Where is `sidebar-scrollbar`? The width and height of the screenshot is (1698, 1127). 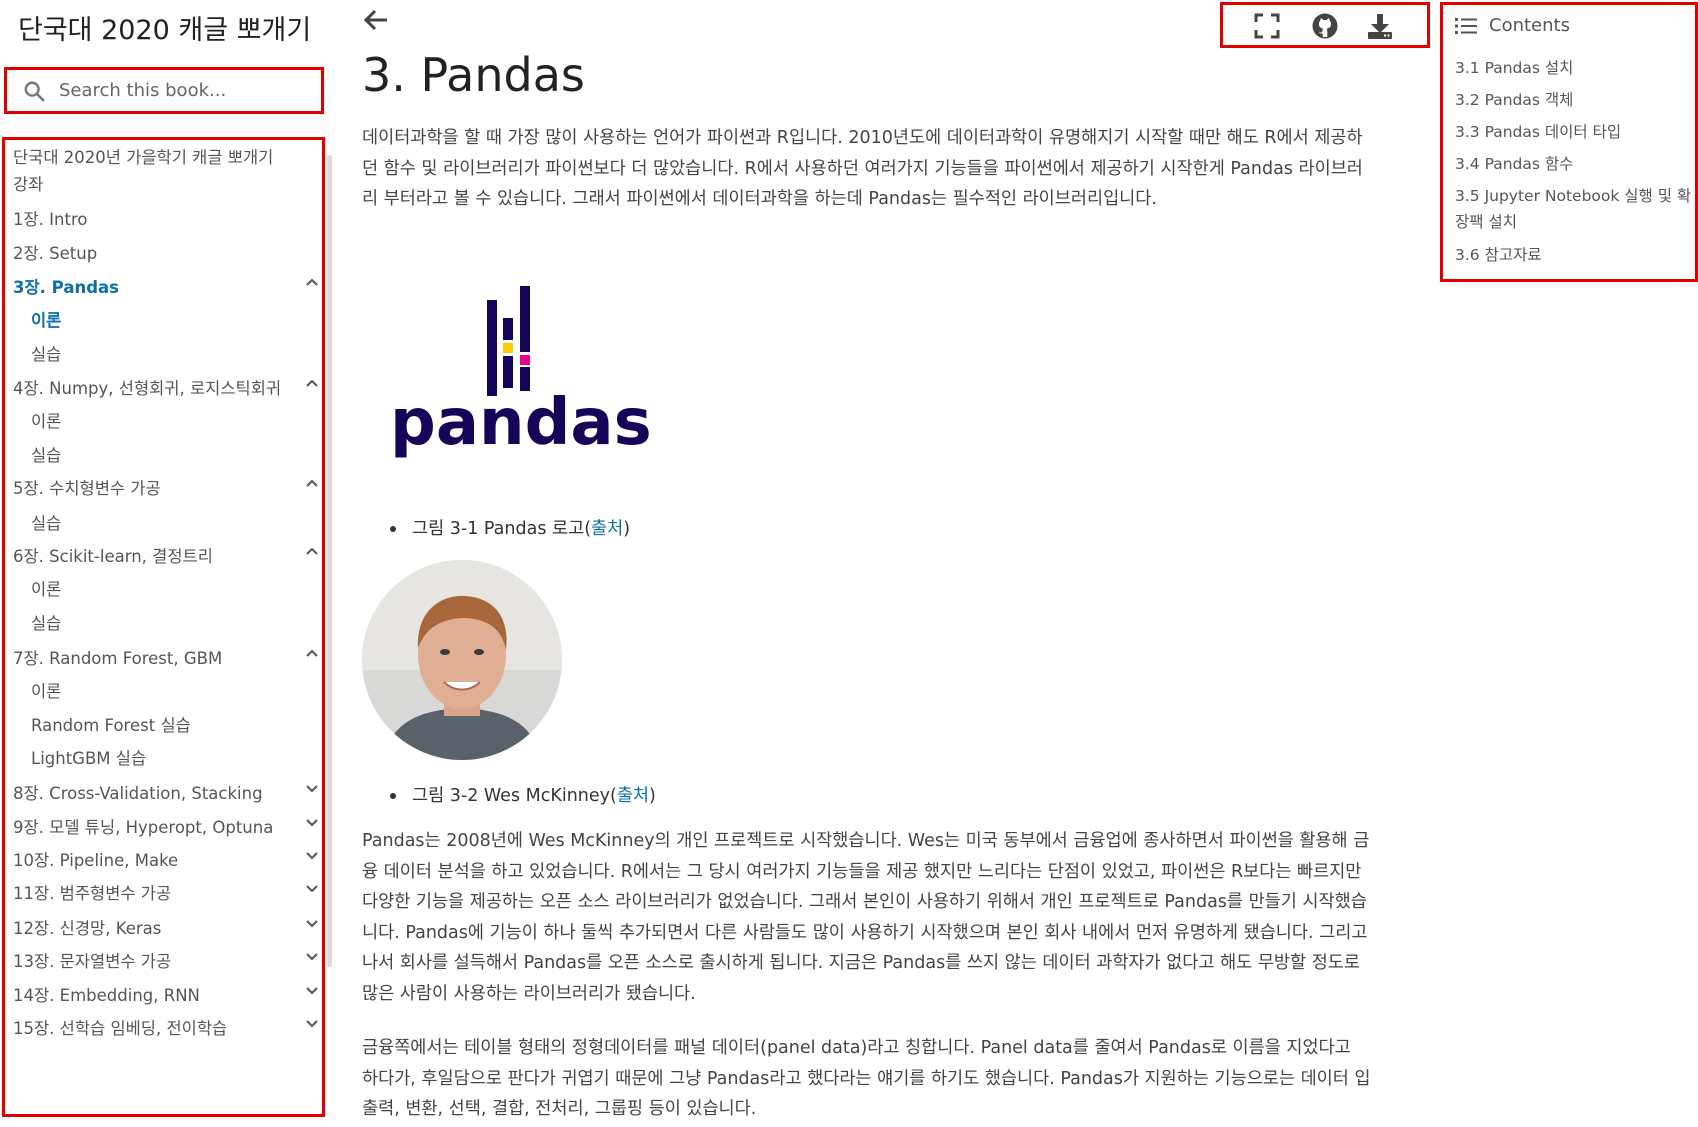
sidebar-scrollbar is located at coordinates (329, 561).